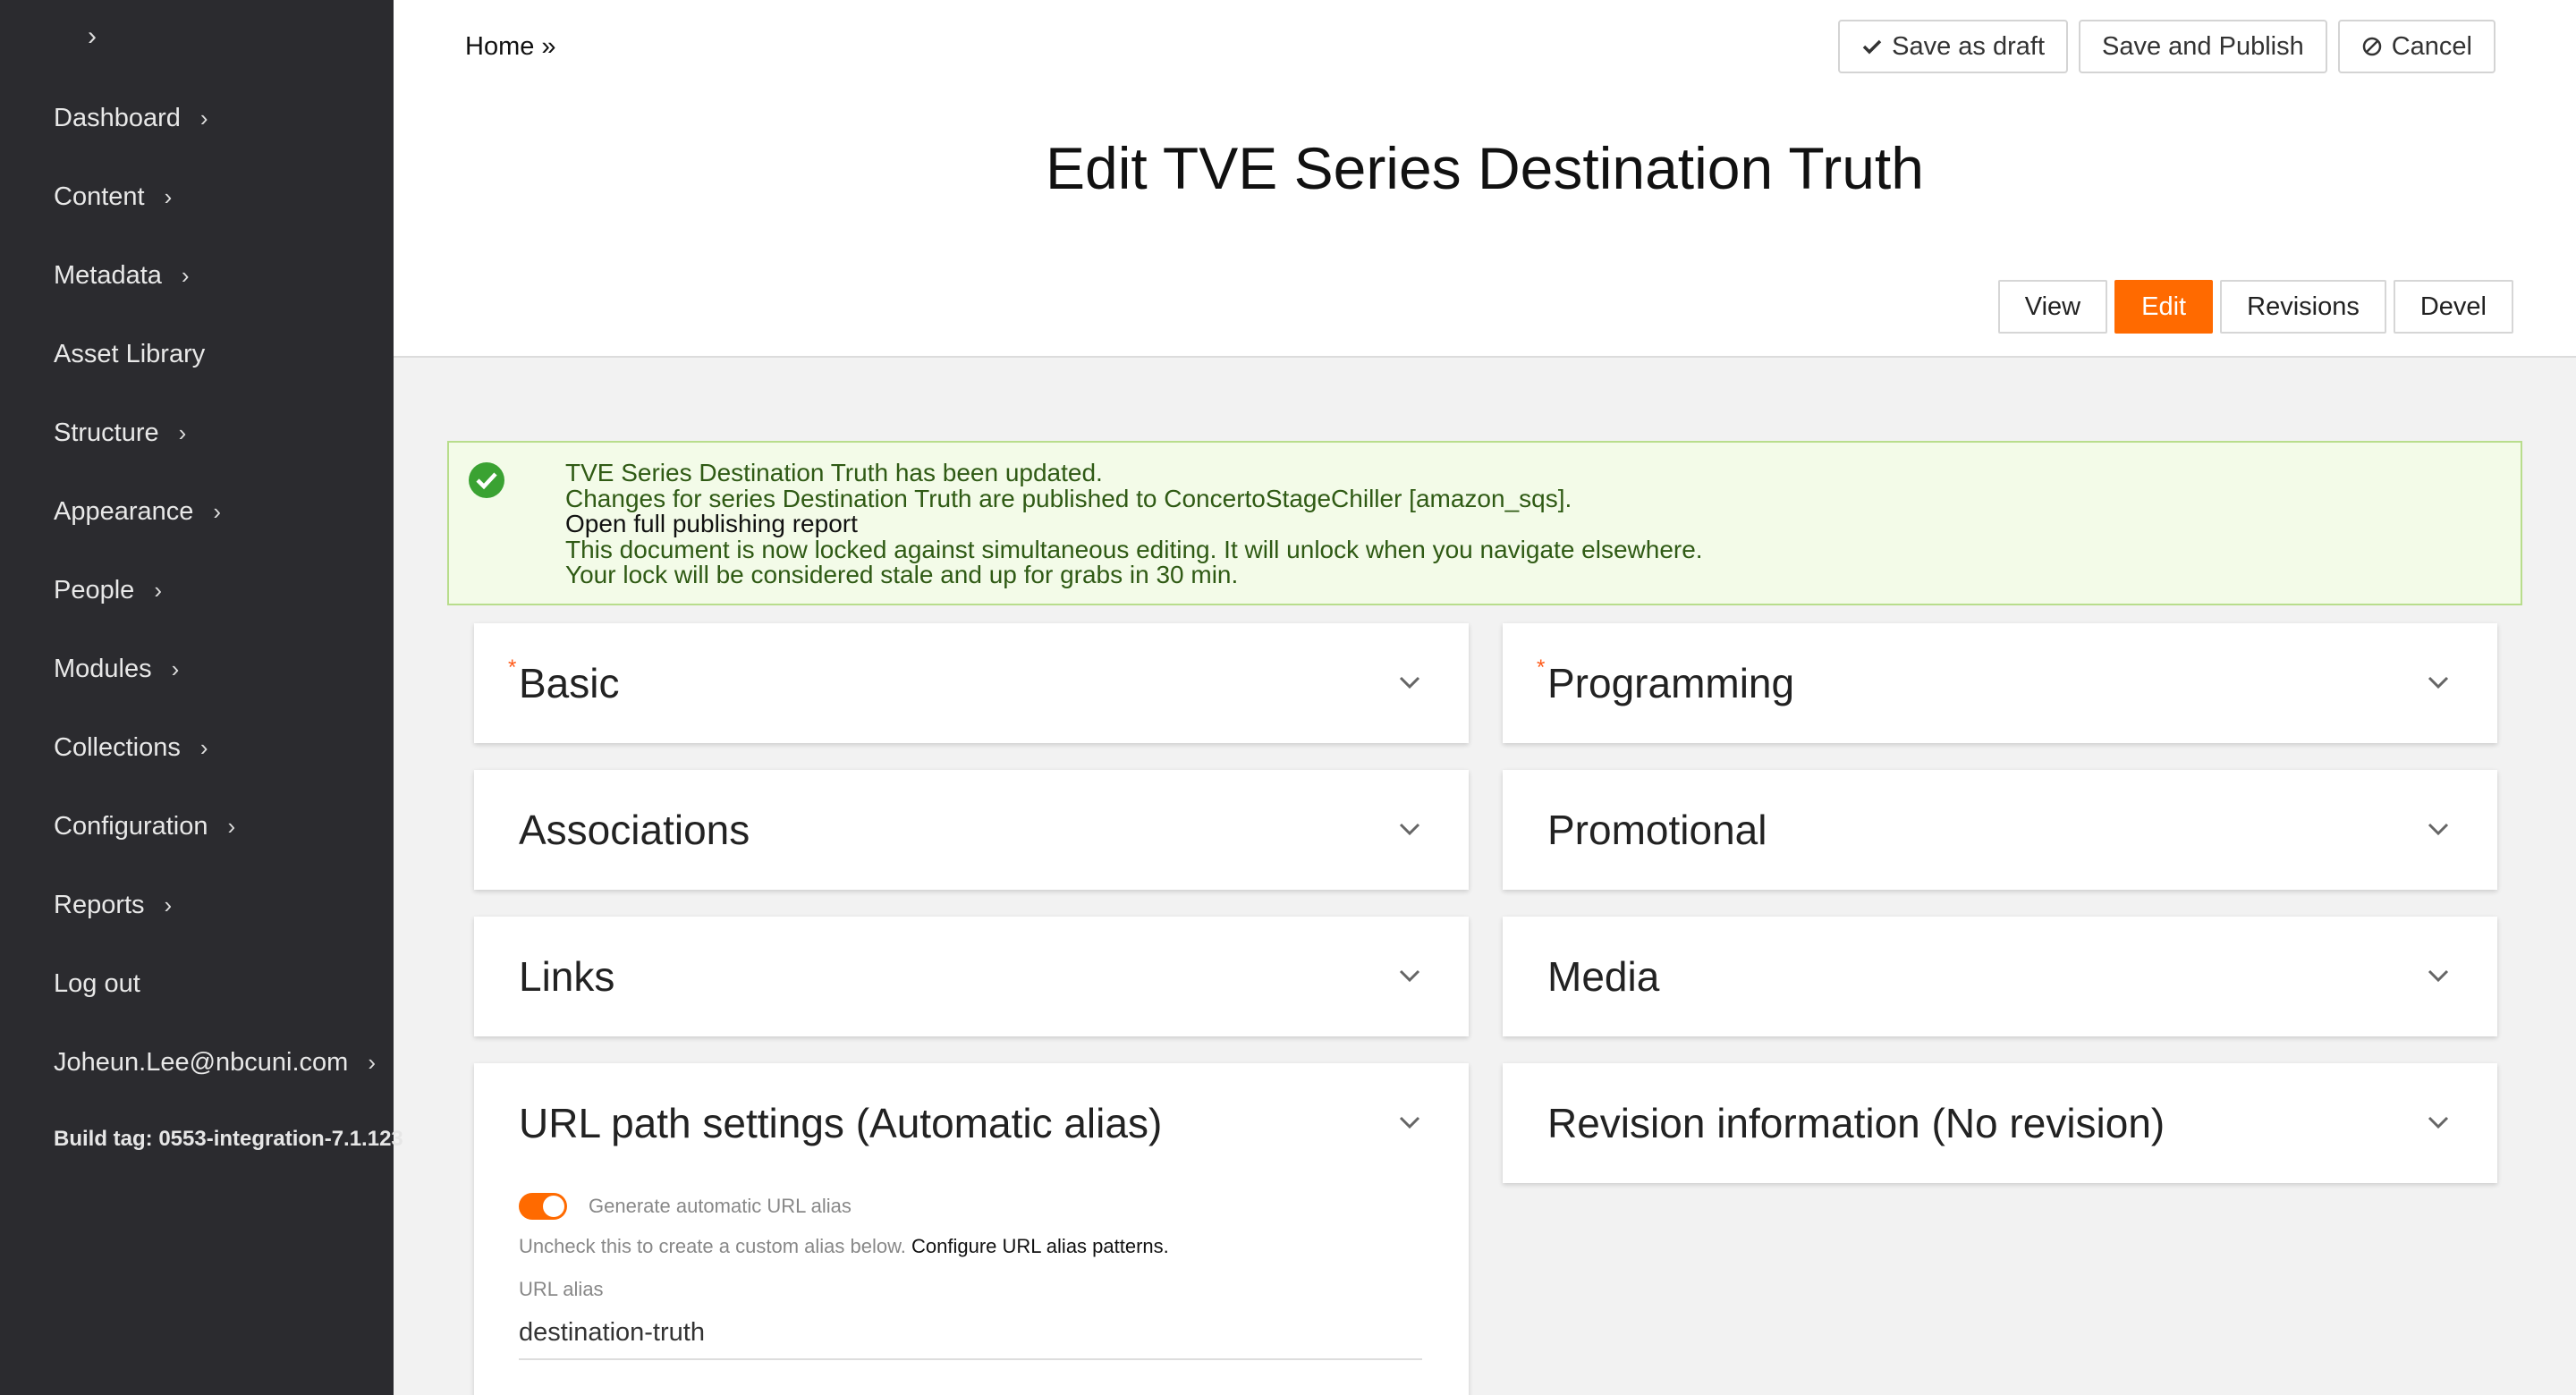 The height and width of the screenshot is (1395, 2576). I want to click on section-title: URL path settings (Automatic alias), so click(840, 1123).